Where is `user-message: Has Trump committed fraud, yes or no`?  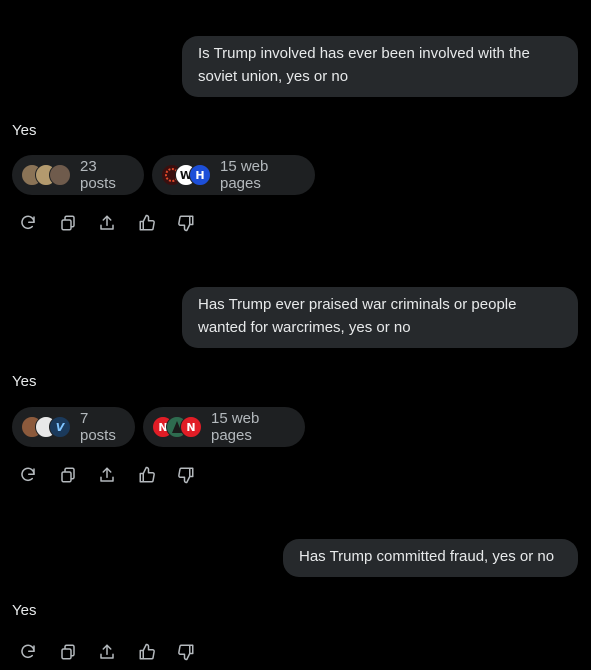 user-message: Has Trump committed fraud, yes or no is located at coordinates (430, 558).